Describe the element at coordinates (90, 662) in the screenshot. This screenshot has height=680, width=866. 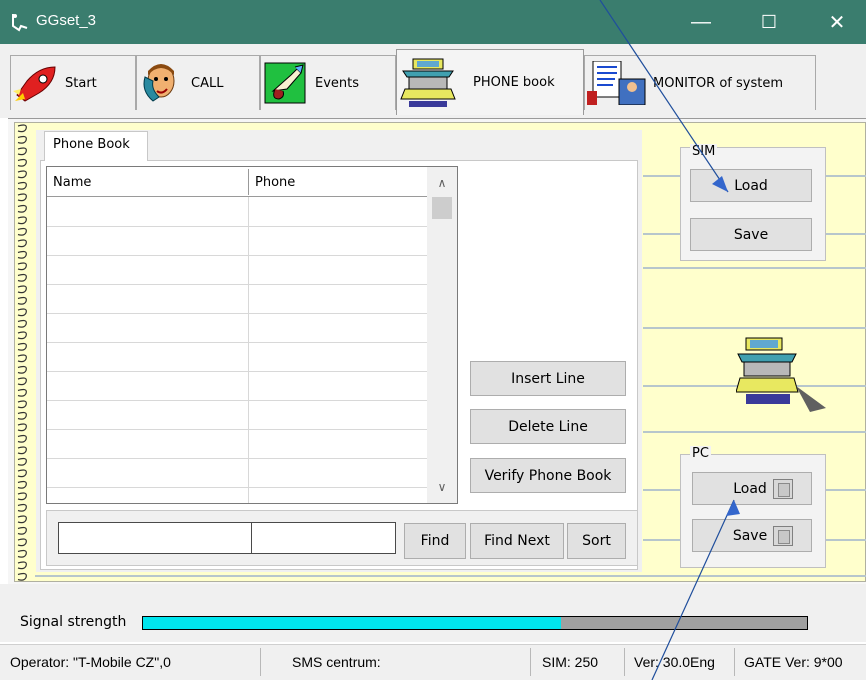
I see `status-operator: Operator: "T-Mobile CZ",0` at that location.